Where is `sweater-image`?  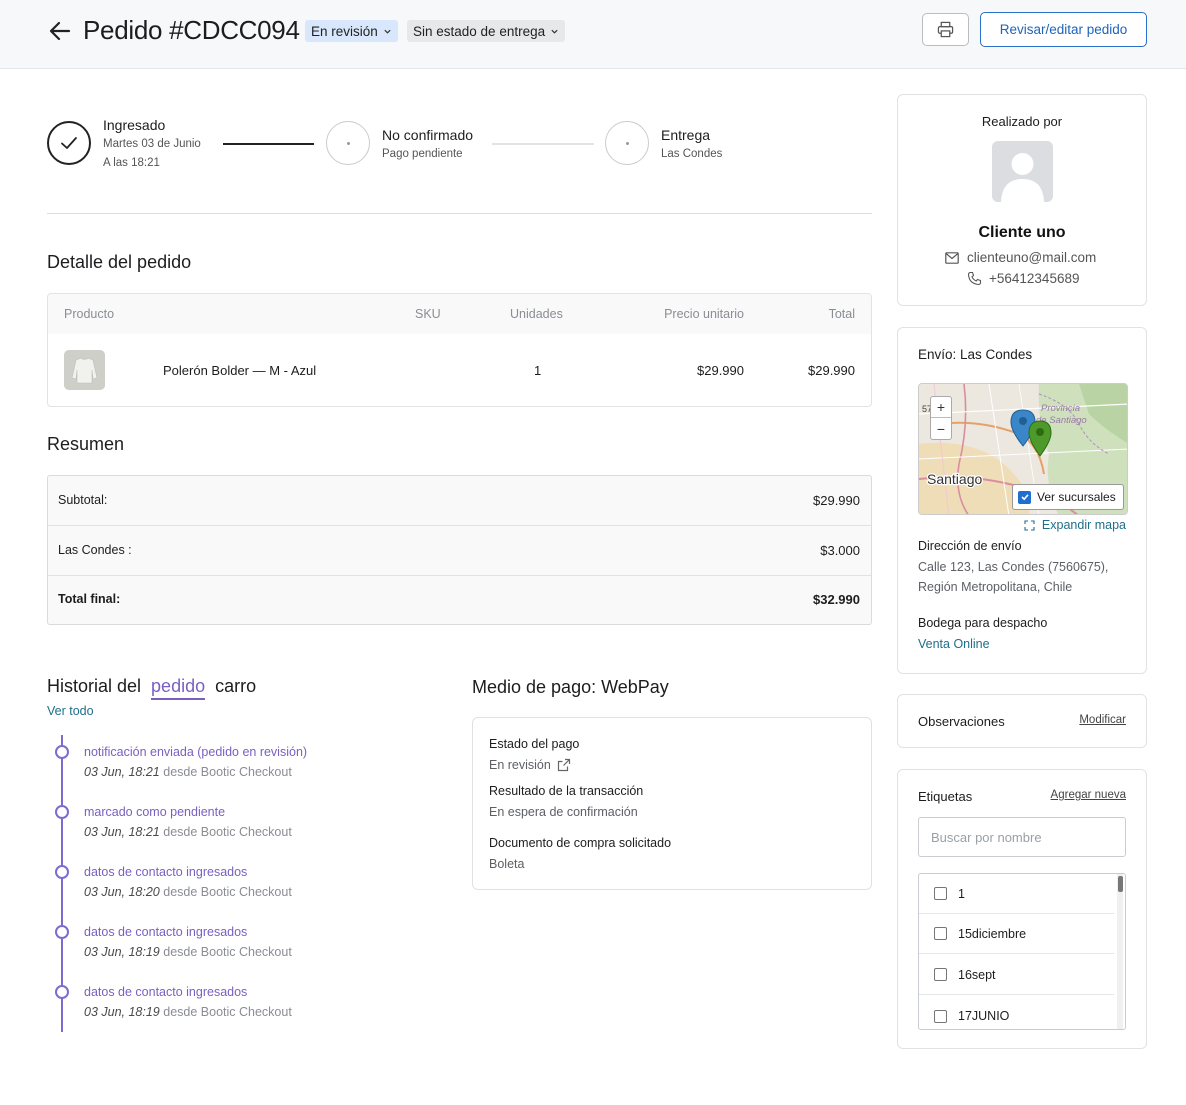
sweater-image is located at coordinates (84, 370).